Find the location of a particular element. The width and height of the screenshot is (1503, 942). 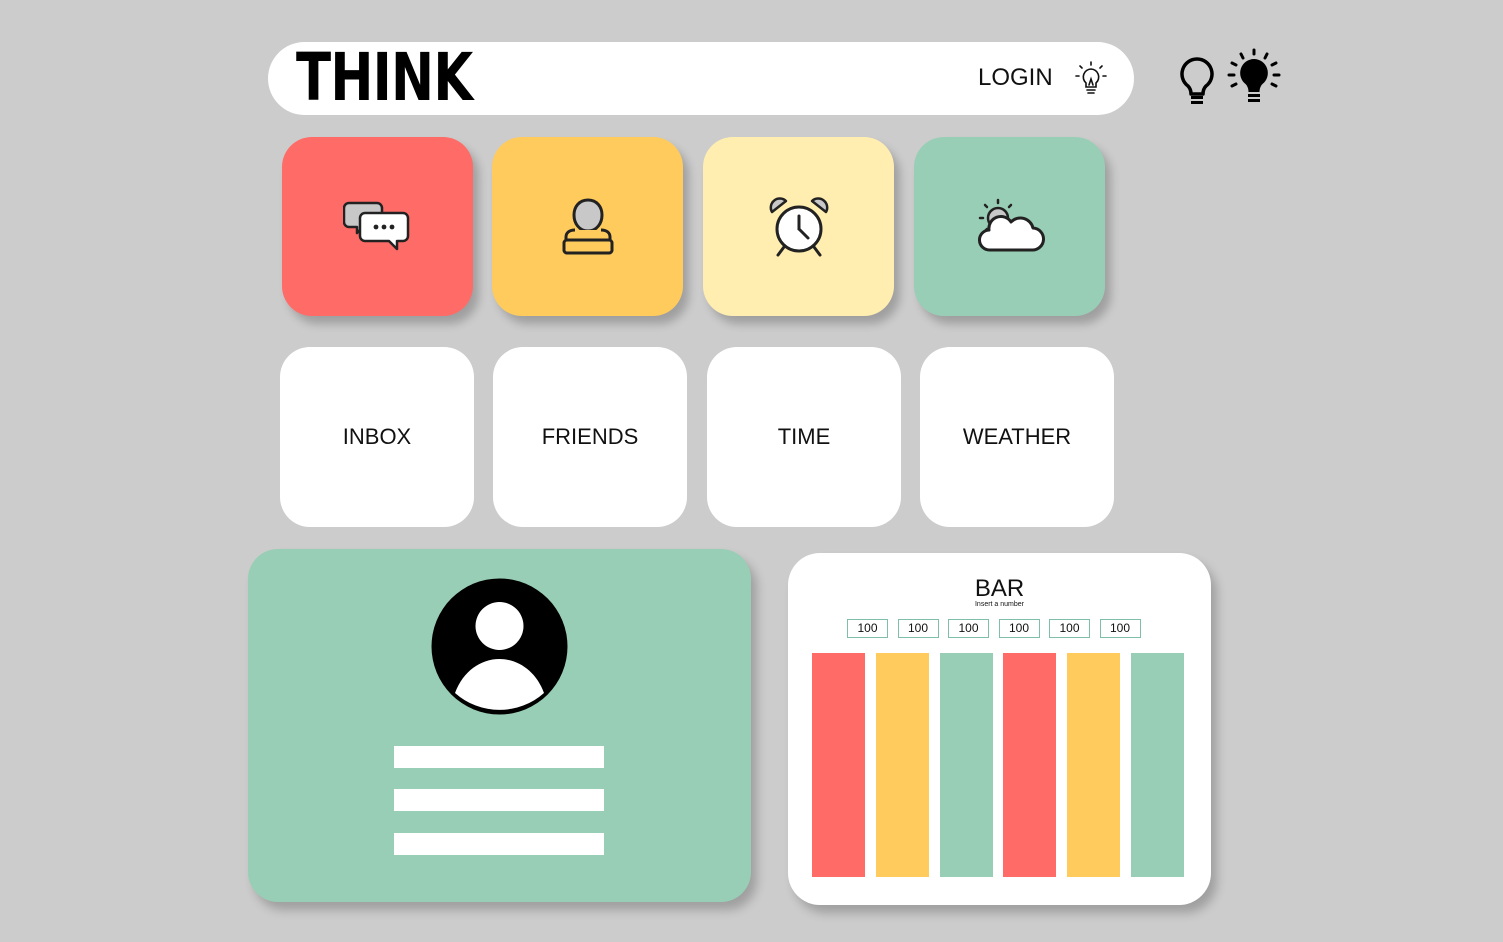

menu-weather: WEATHER is located at coordinates (1017, 437).